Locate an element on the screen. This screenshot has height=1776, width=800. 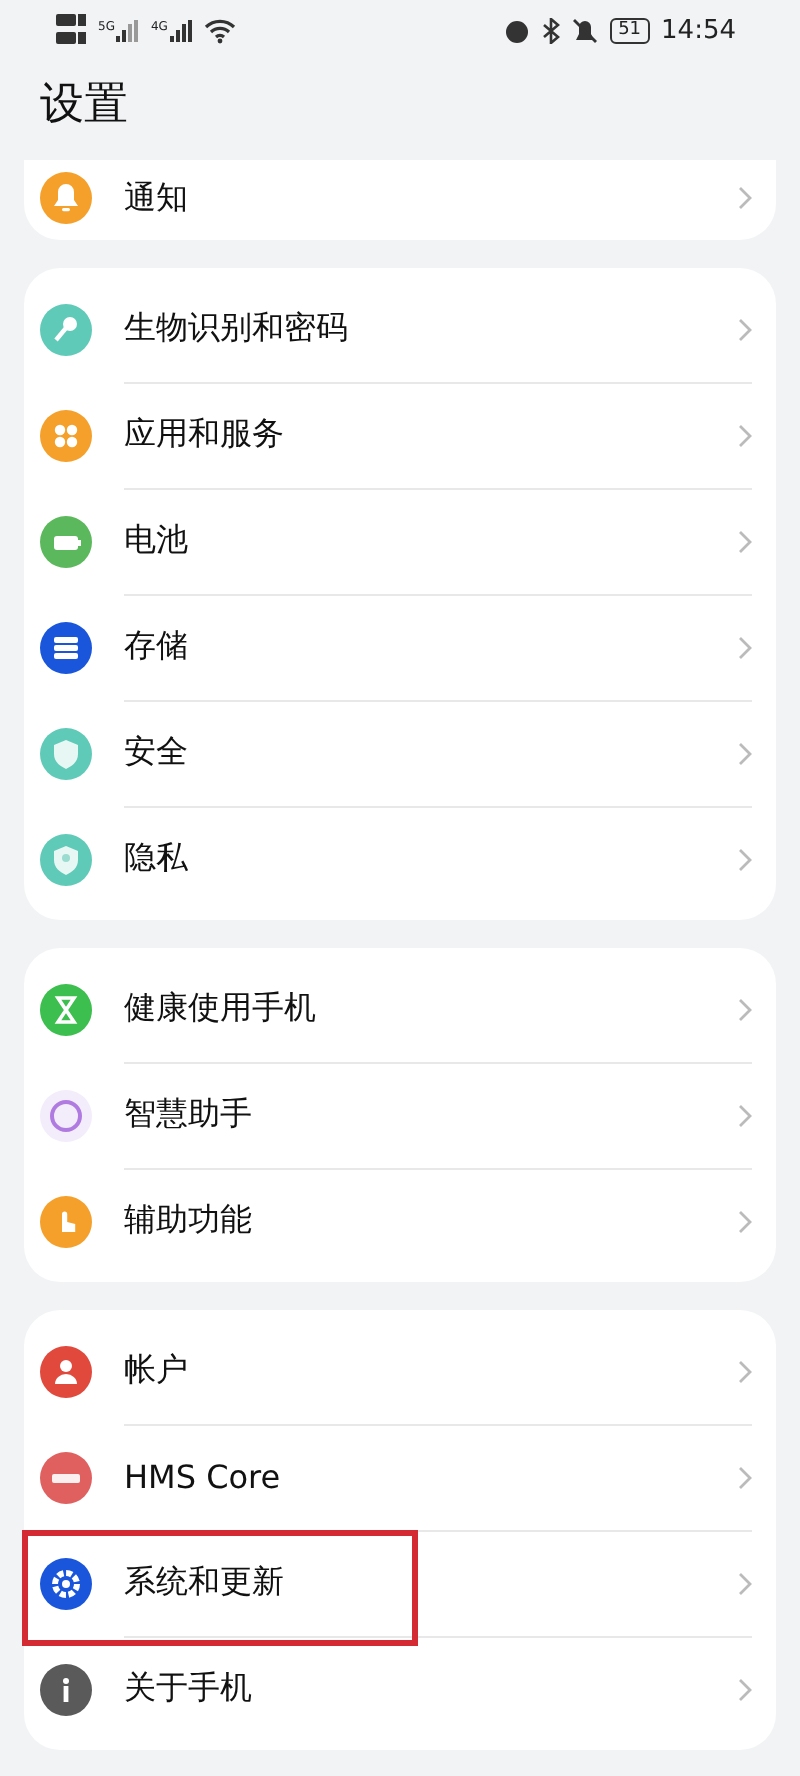
settings-item: 健康使用手机 is located at coordinates (400, 1009).